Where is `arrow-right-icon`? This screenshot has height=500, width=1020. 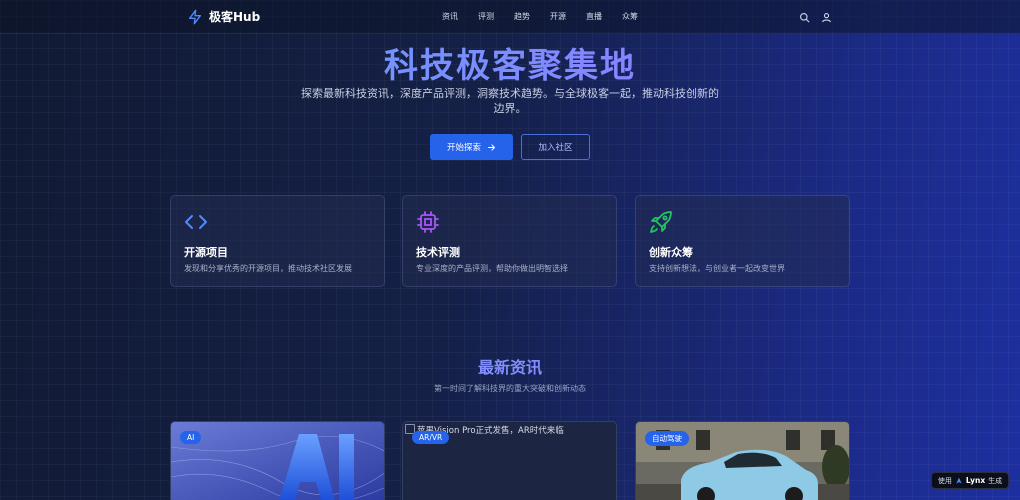
arrow-right-icon is located at coordinates (492, 147).